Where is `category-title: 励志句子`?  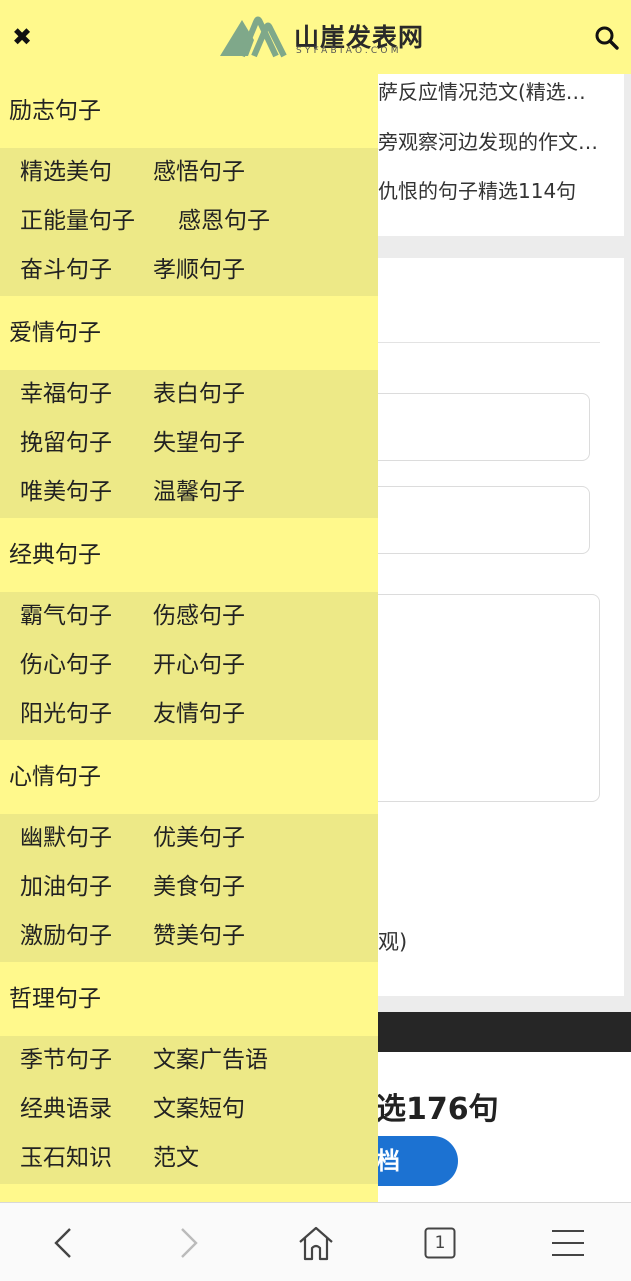 category-title: 励志句子 is located at coordinates (189, 111).